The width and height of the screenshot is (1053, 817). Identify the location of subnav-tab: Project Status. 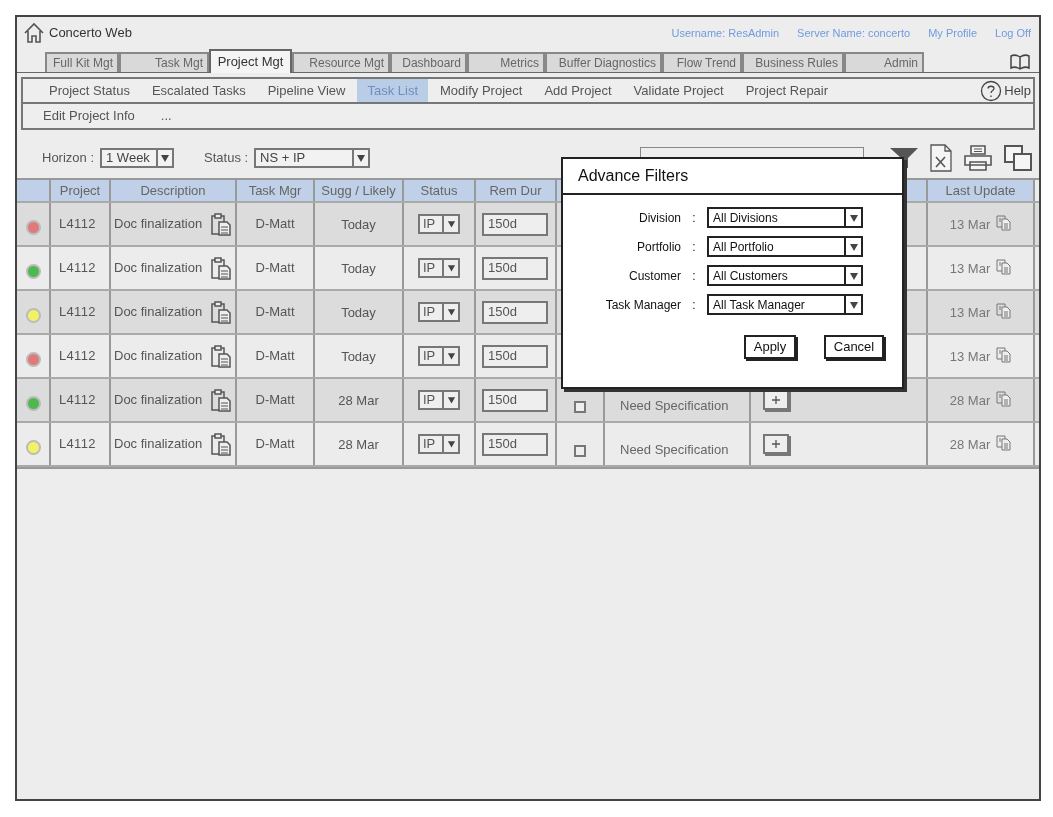
(89, 90).